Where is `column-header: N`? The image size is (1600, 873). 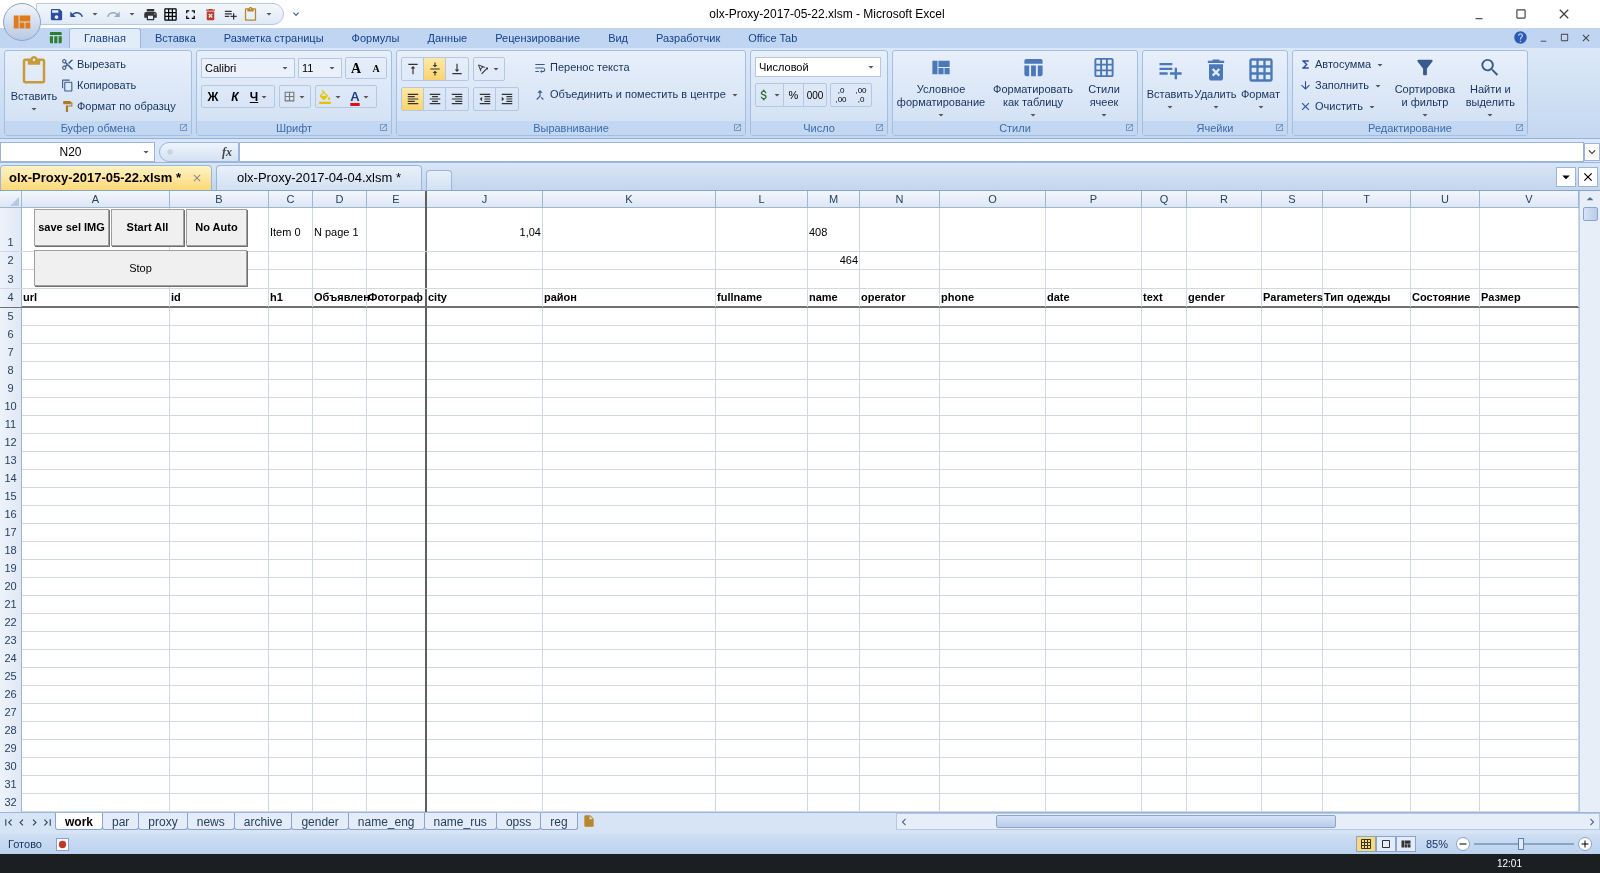 column-header: N is located at coordinates (900, 199).